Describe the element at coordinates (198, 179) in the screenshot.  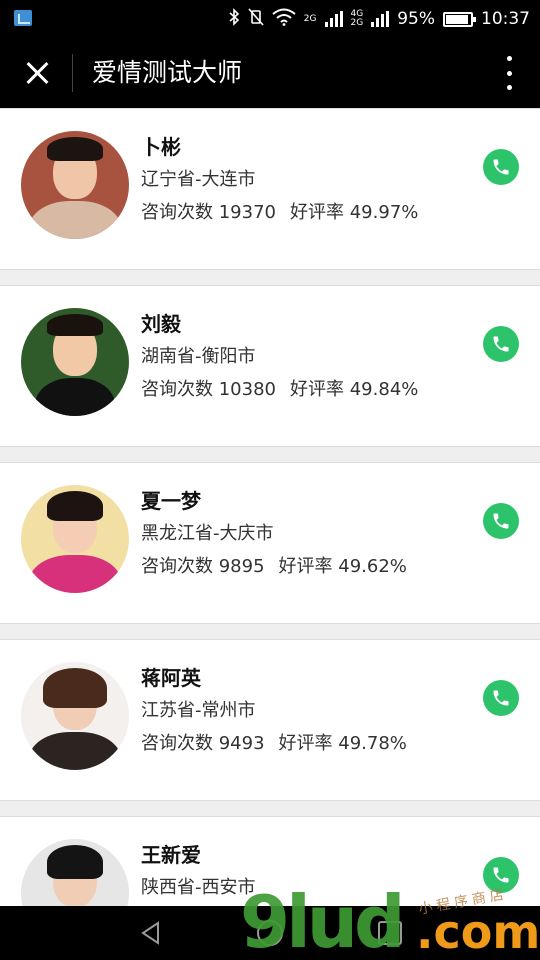
I see `consultant-location: 辽宁省-大连市` at that location.